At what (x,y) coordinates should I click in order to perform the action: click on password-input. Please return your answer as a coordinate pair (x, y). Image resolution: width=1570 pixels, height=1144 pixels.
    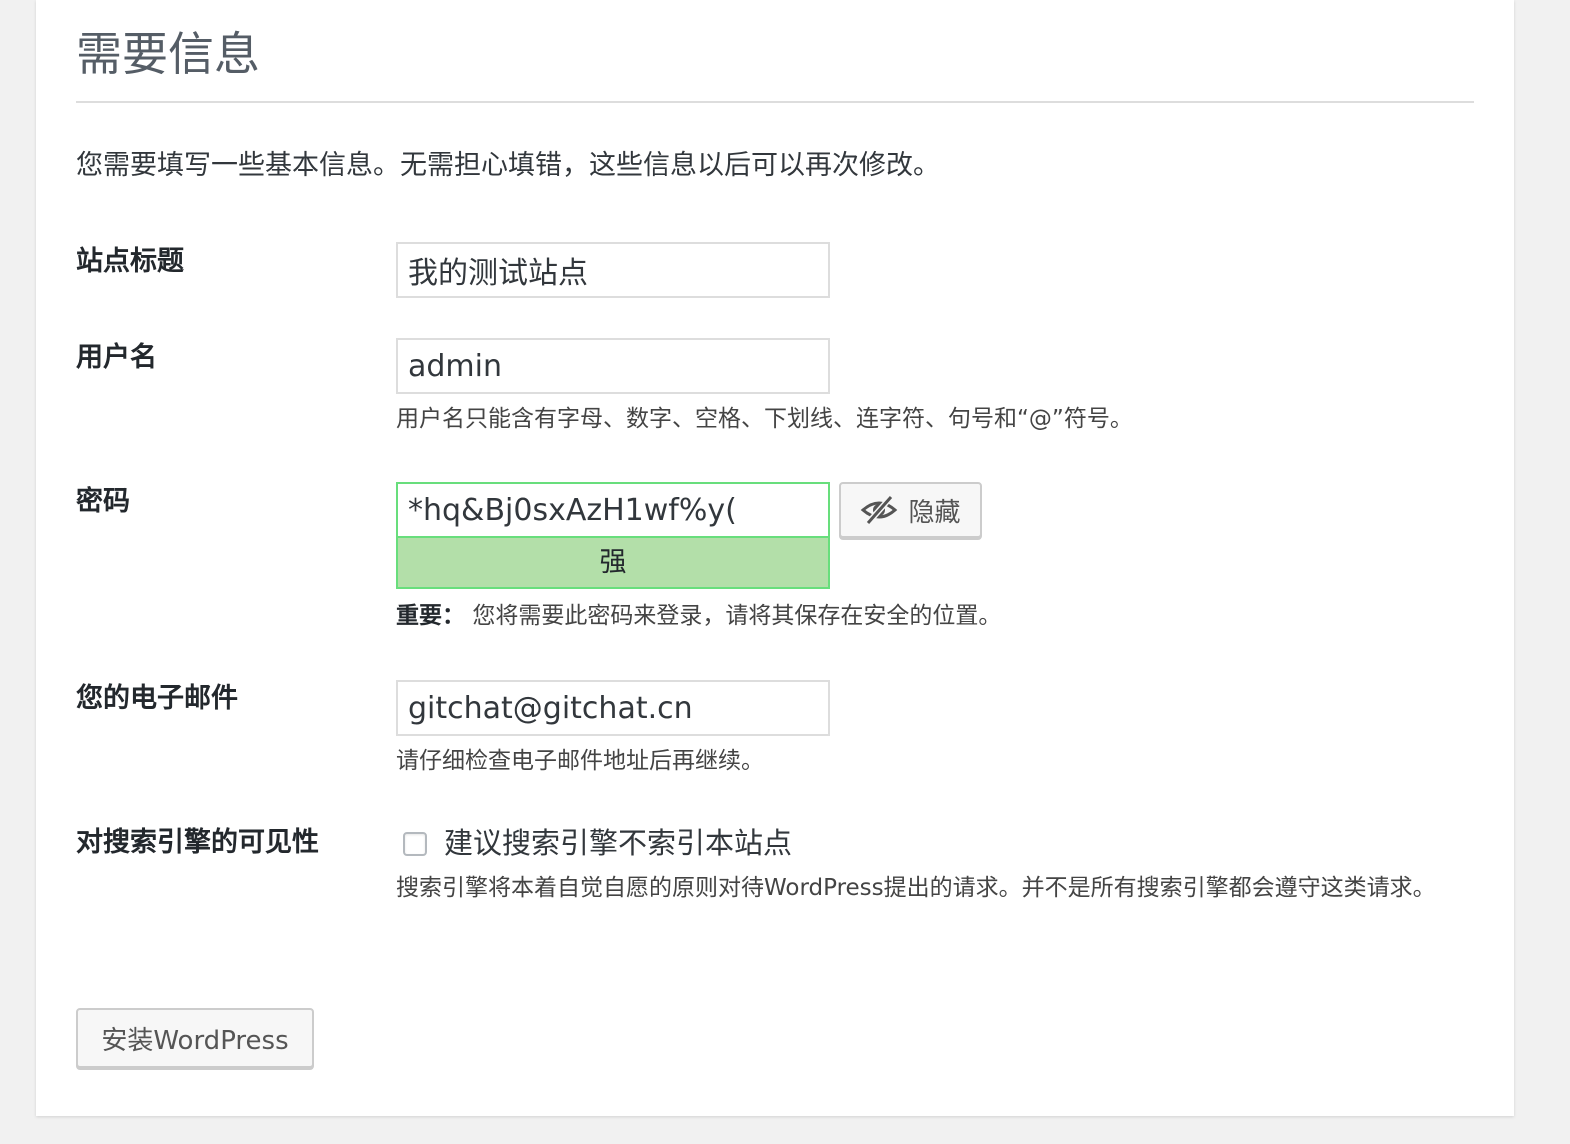
    Looking at the image, I should click on (613, 509).